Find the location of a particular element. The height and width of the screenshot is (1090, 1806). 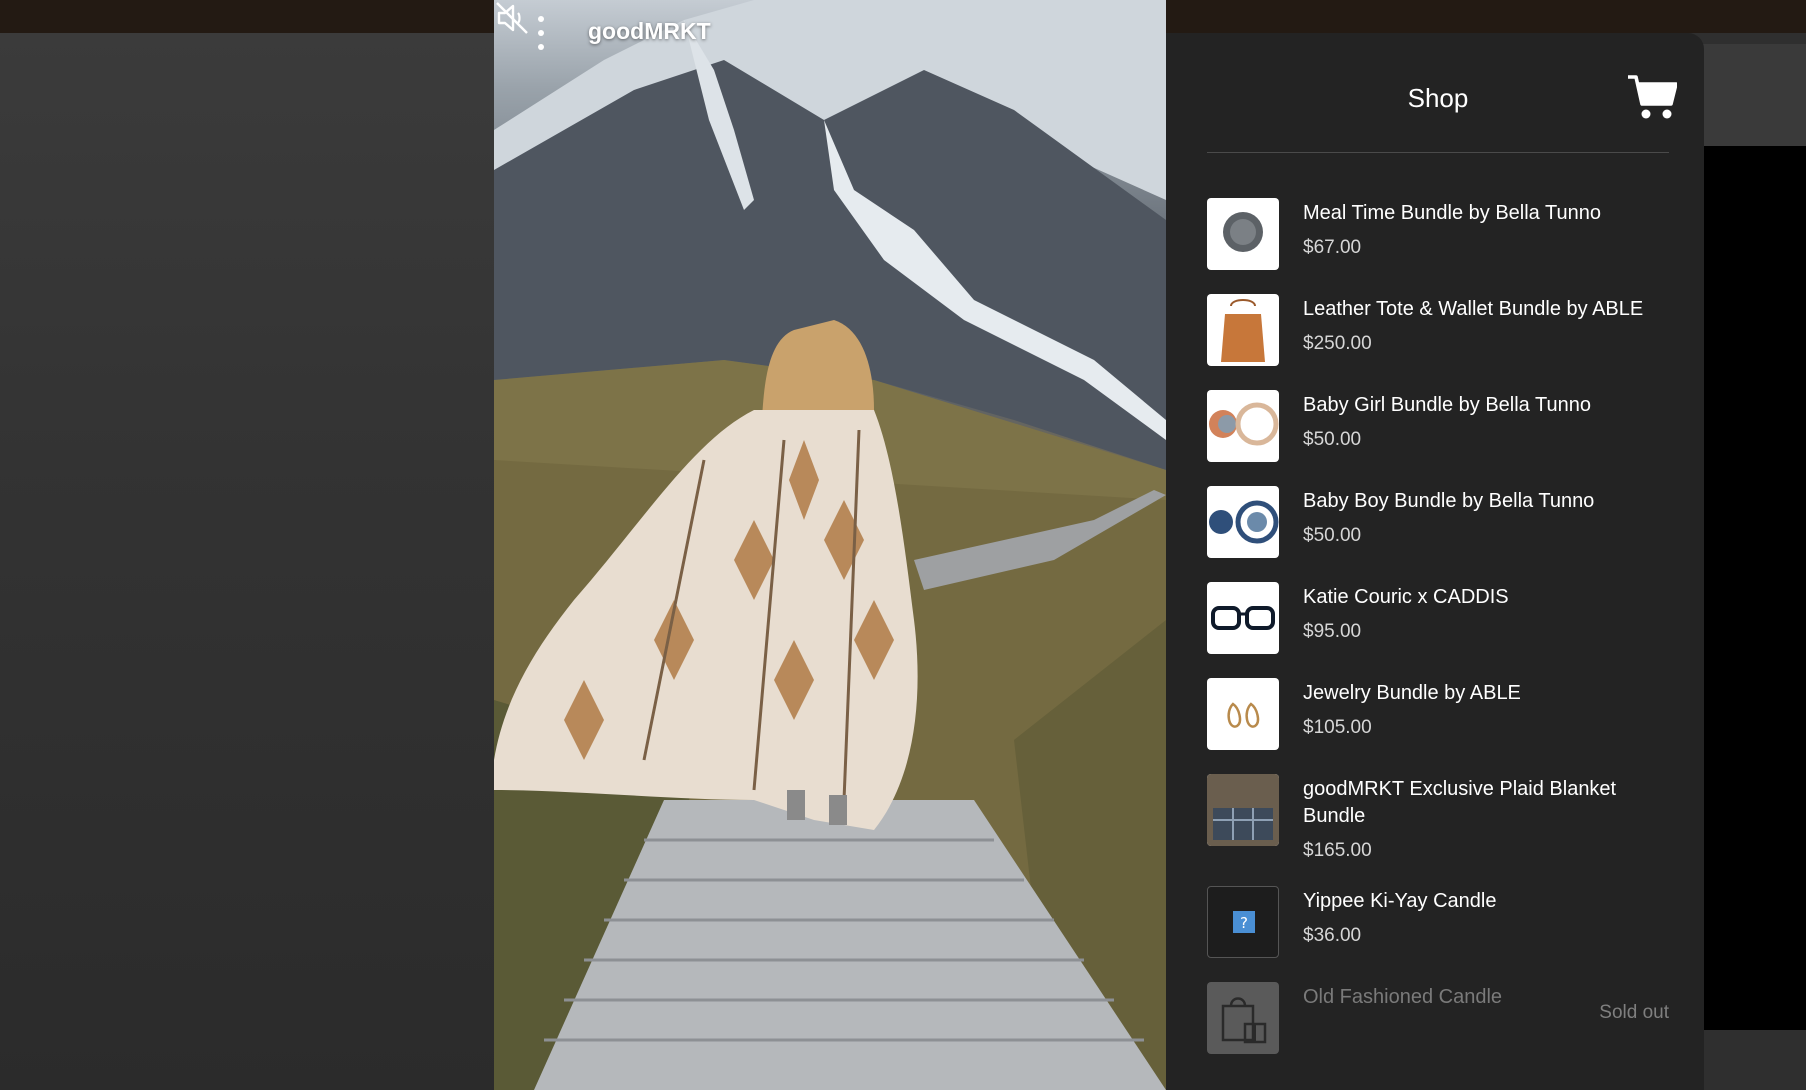

page-backdrop-strip is located at coordinates (1753, 95).